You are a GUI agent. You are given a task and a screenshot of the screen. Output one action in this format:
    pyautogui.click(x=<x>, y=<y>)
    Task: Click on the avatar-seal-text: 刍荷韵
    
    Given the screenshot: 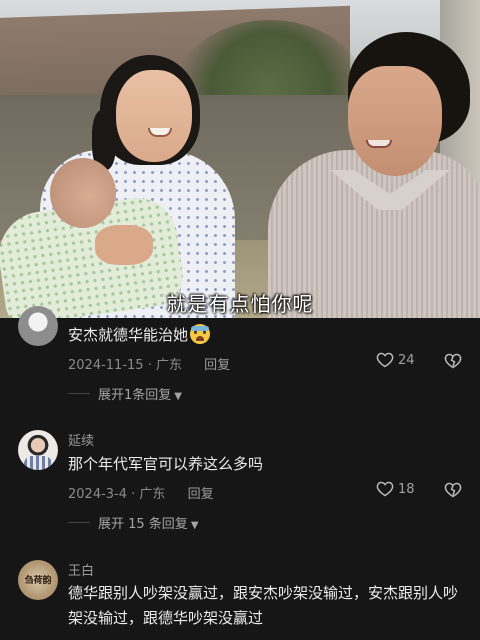 What is the action you would take?
    pyautogui.click(x=38, y=581)
    